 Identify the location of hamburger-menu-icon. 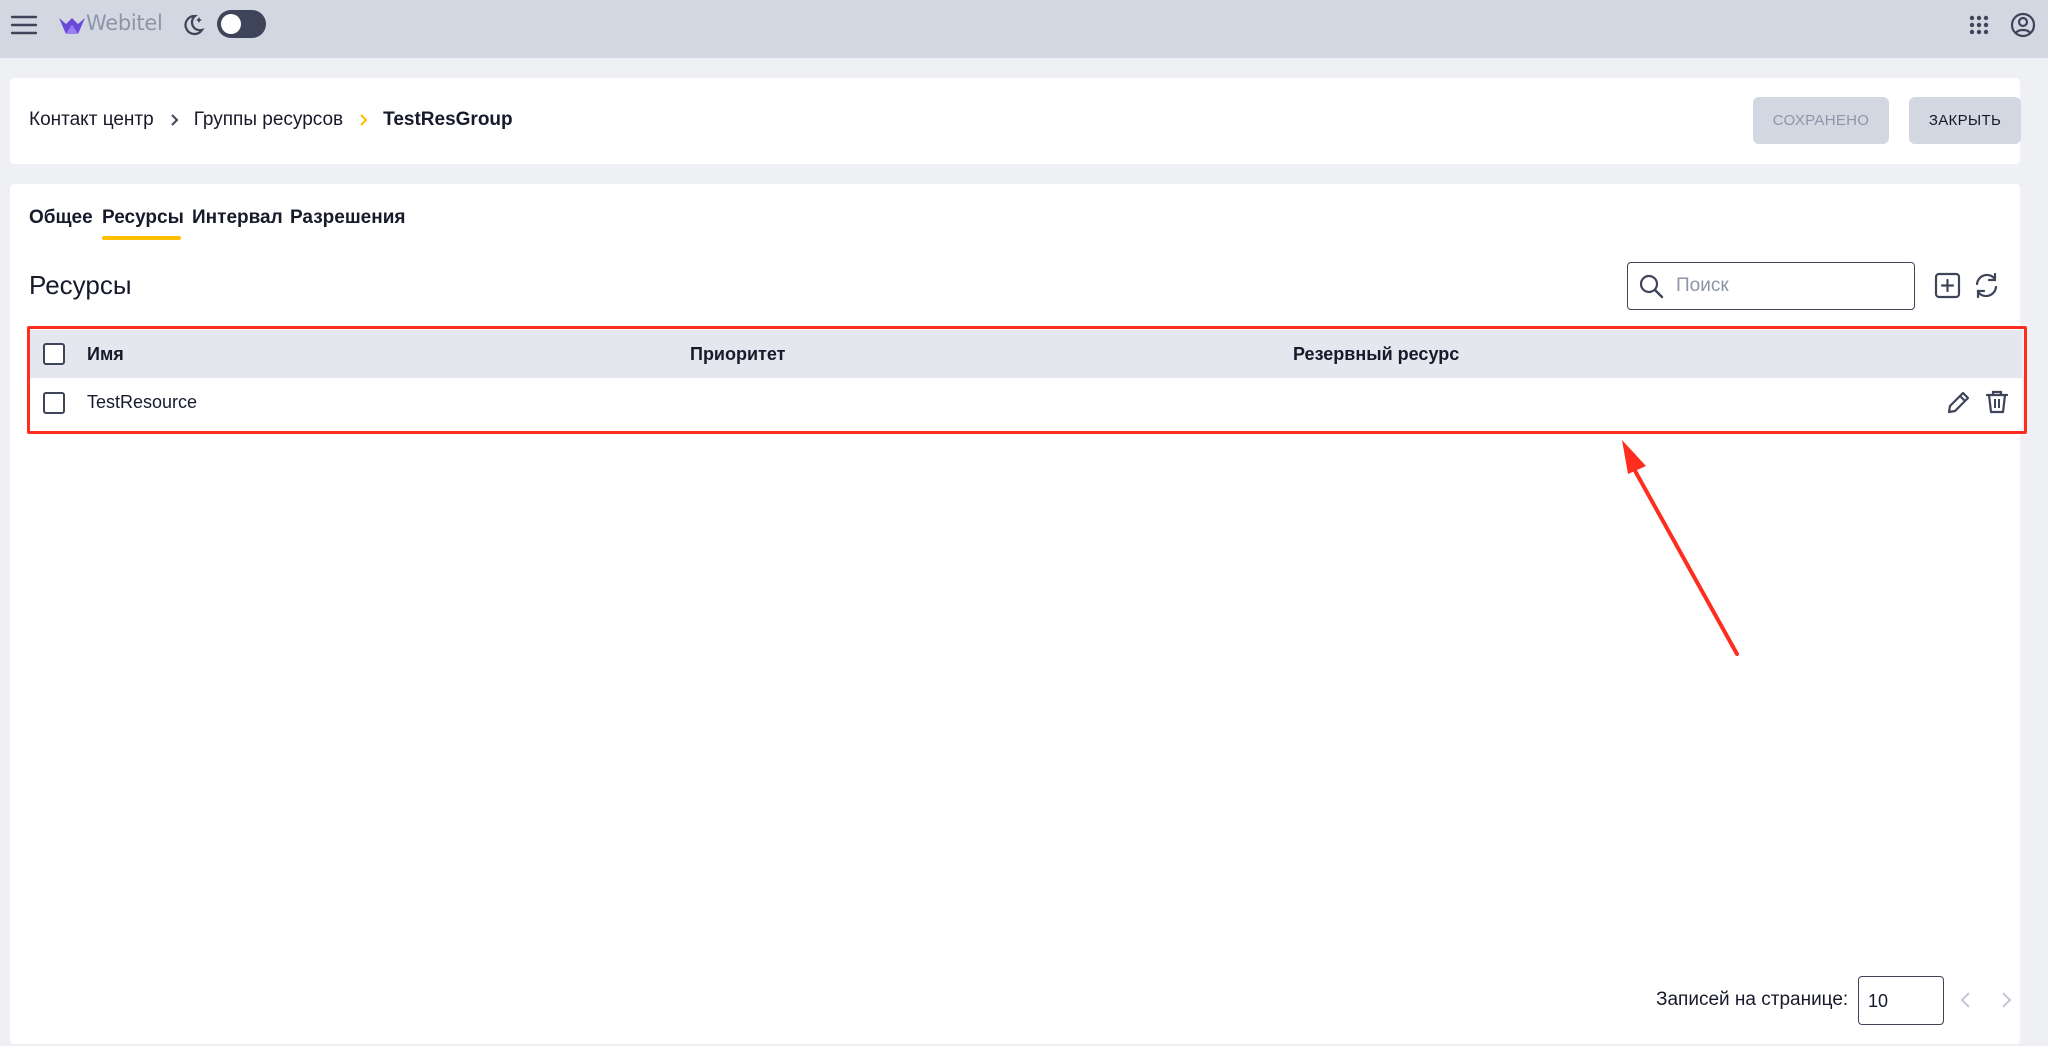
(24, 25).